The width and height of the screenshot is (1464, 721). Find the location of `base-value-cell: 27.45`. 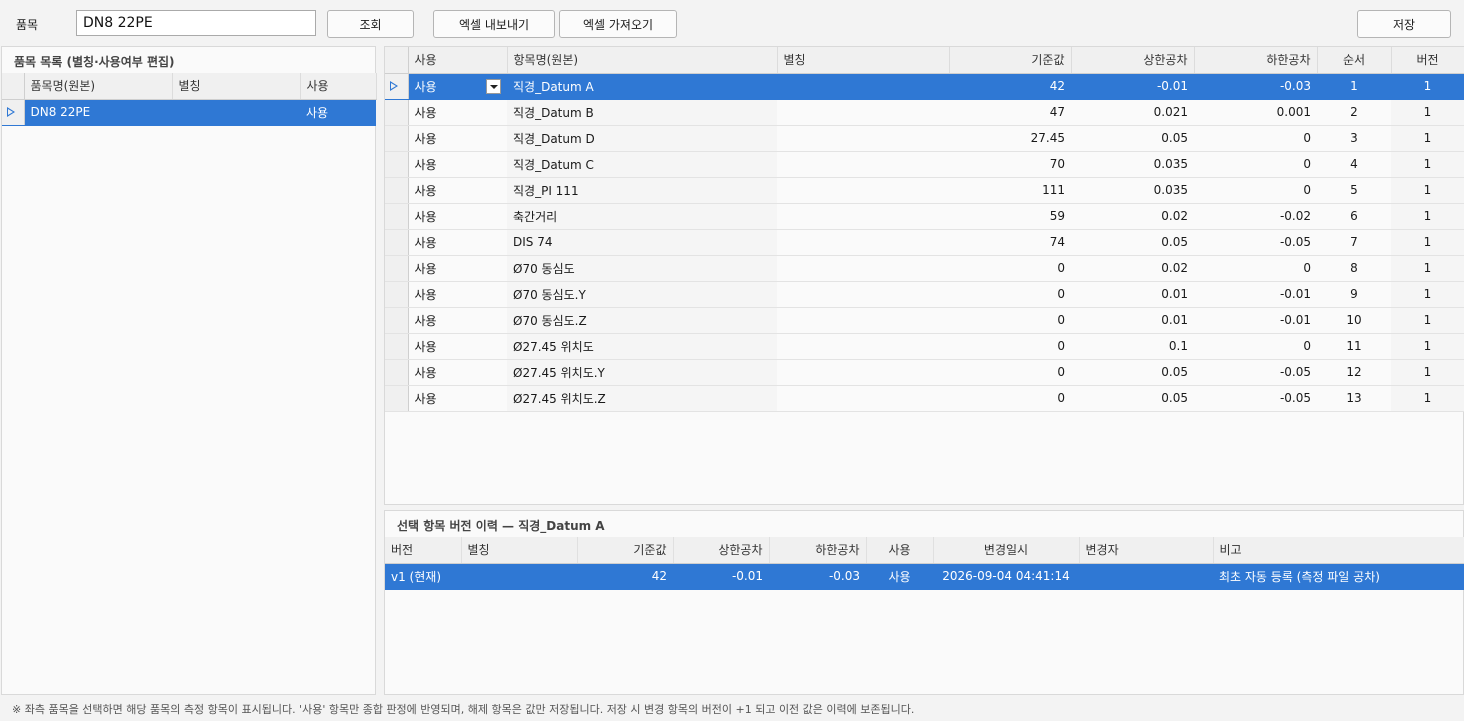

base-value-cell: 27.45 is located at coordinates (1010, 138).